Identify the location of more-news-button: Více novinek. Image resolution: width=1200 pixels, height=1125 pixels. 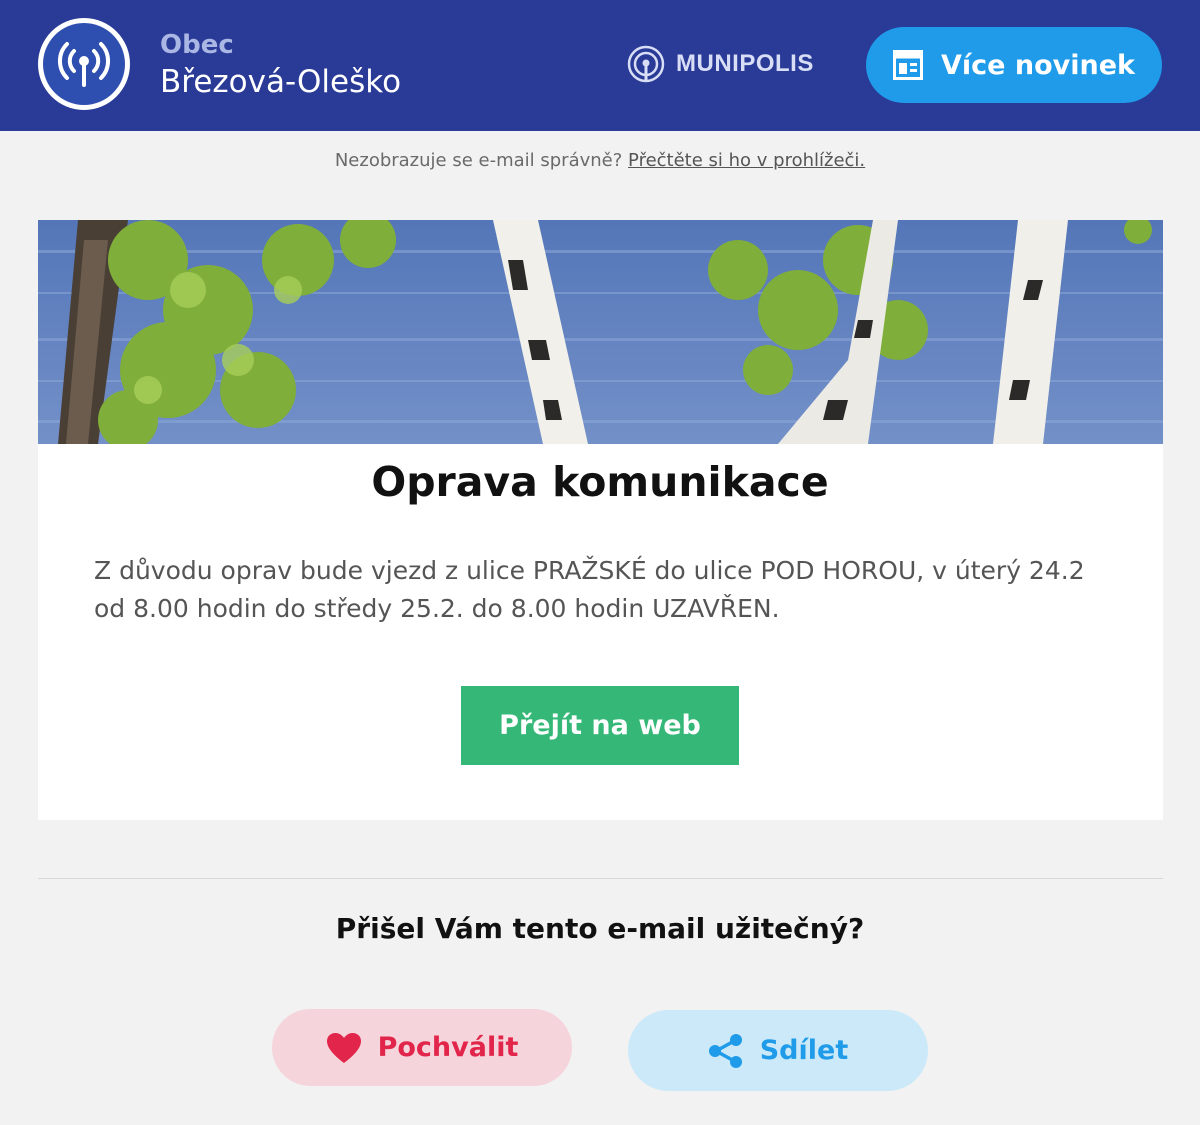
(1014, 65).